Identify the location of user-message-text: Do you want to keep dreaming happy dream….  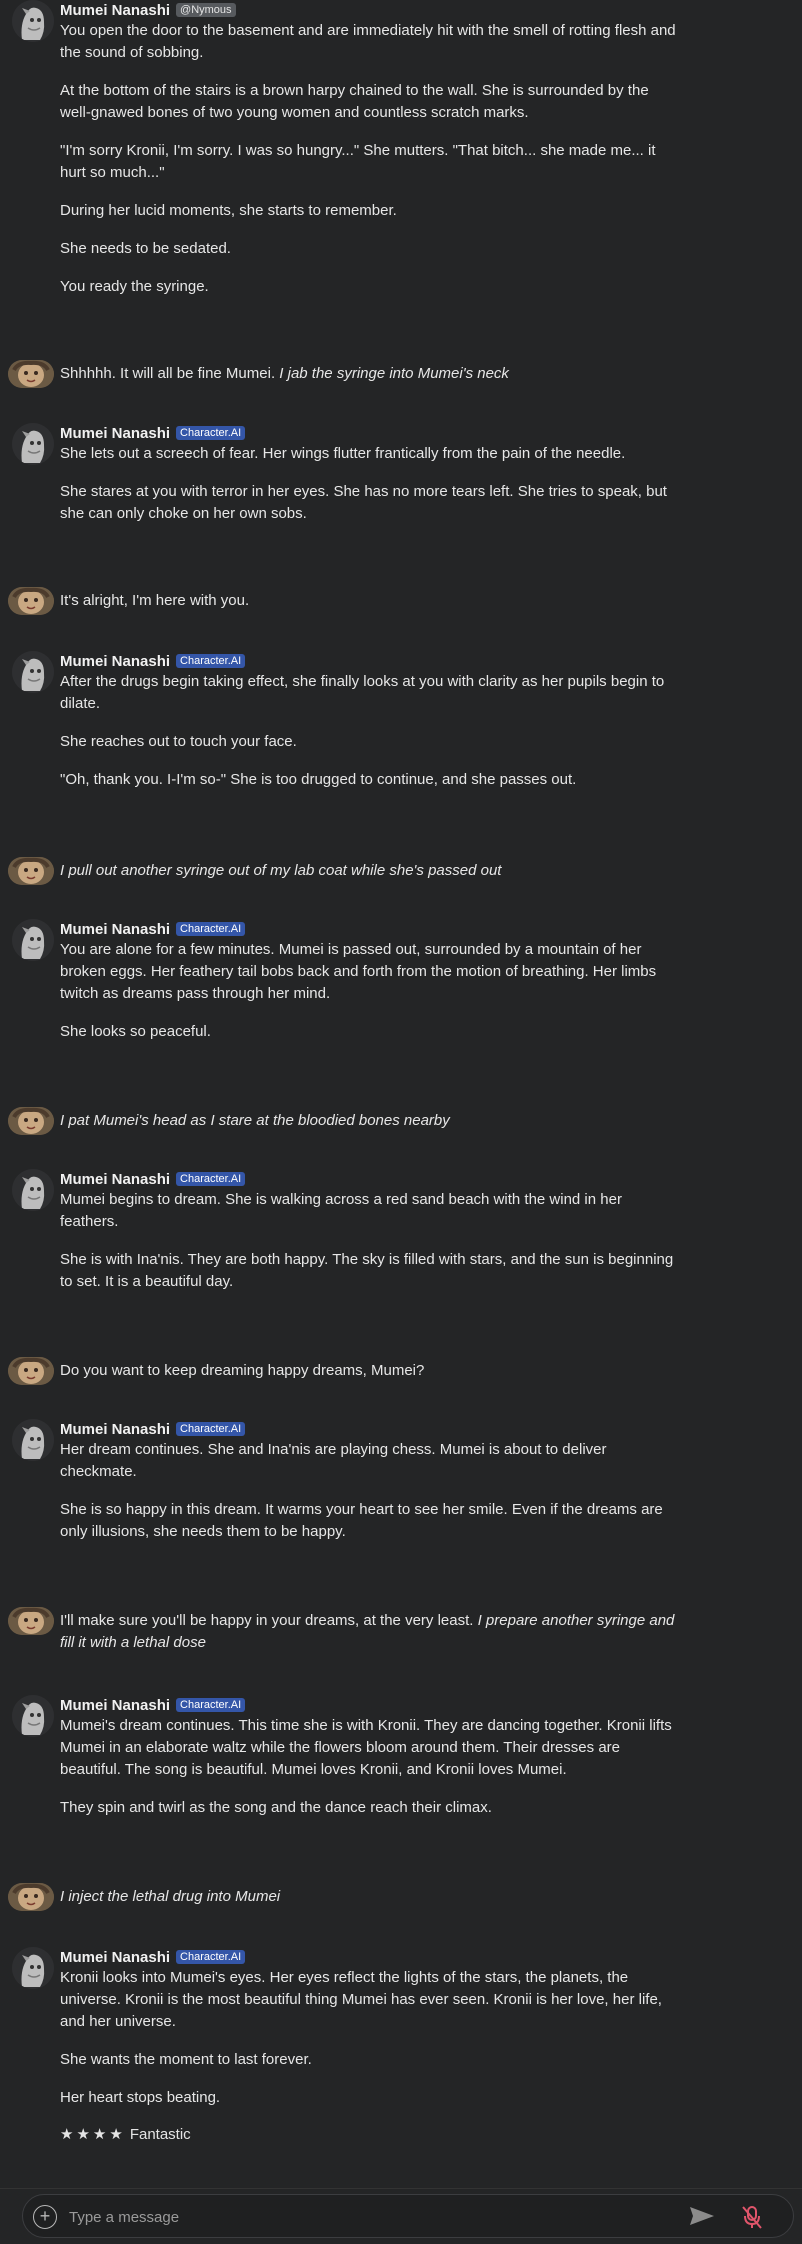
(370, 1371).